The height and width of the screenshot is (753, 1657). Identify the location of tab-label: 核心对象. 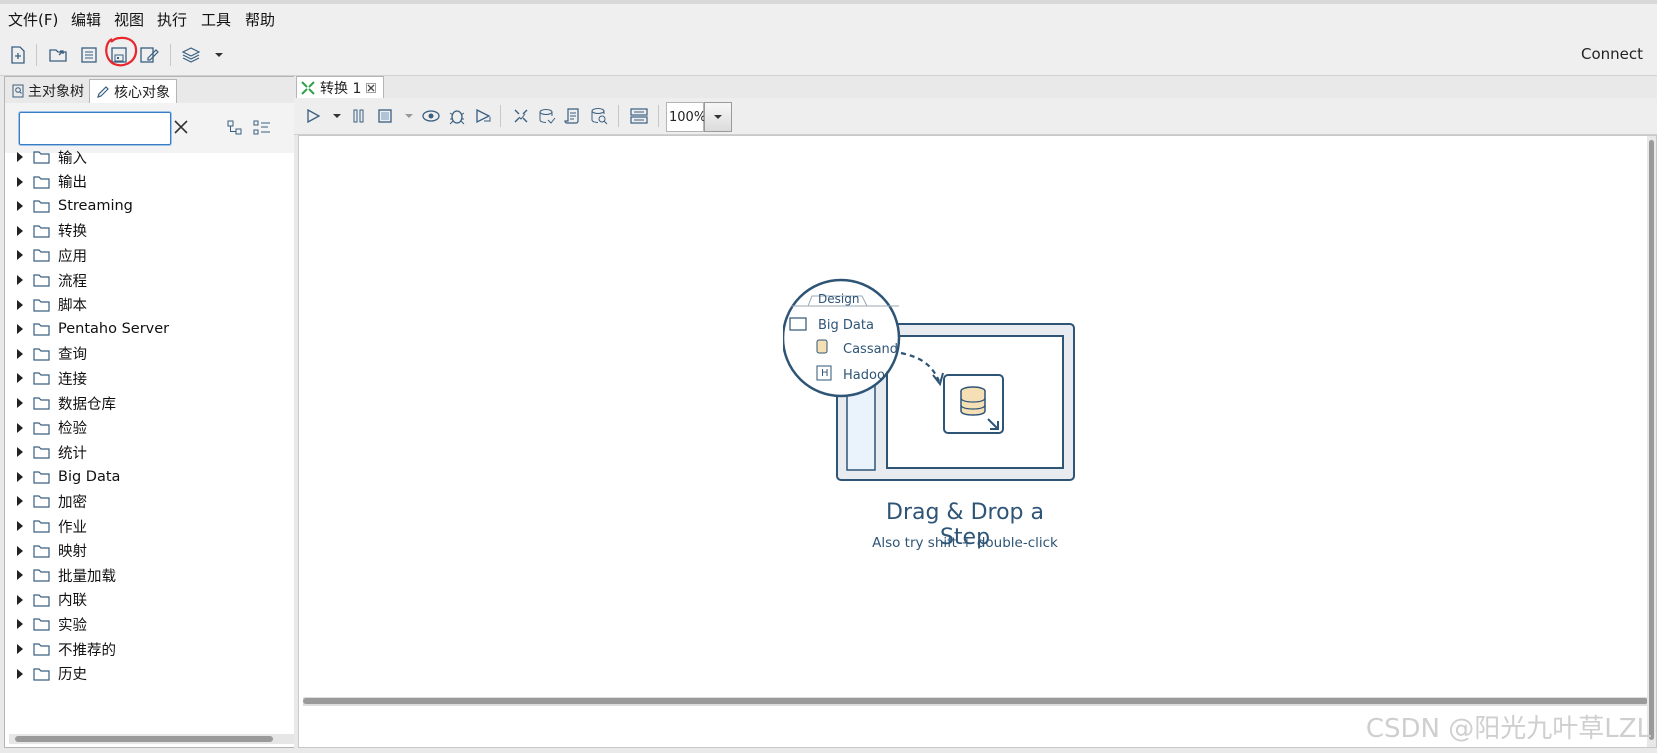
(142, 93).